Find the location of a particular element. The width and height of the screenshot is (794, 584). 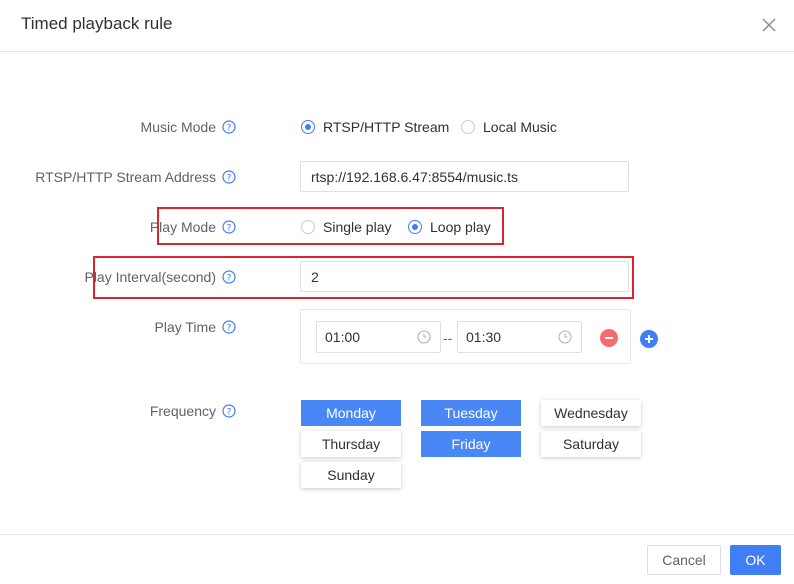

stream-address-label-text: RTSP/HTTP Stream Address is located at coordinates (125, 177).